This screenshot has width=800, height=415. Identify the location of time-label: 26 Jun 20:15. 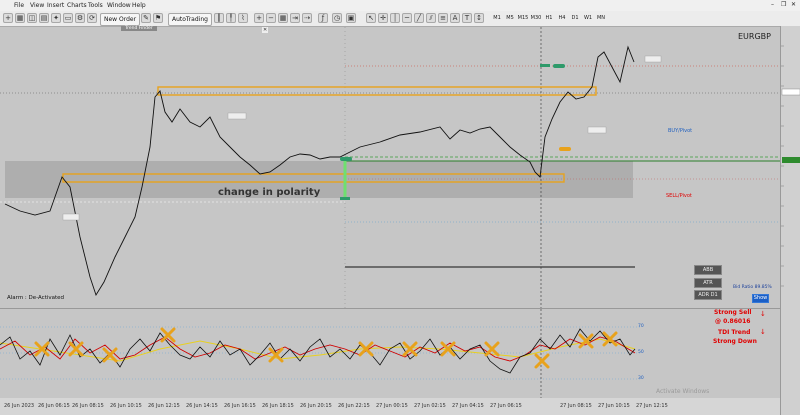
(316, 406).